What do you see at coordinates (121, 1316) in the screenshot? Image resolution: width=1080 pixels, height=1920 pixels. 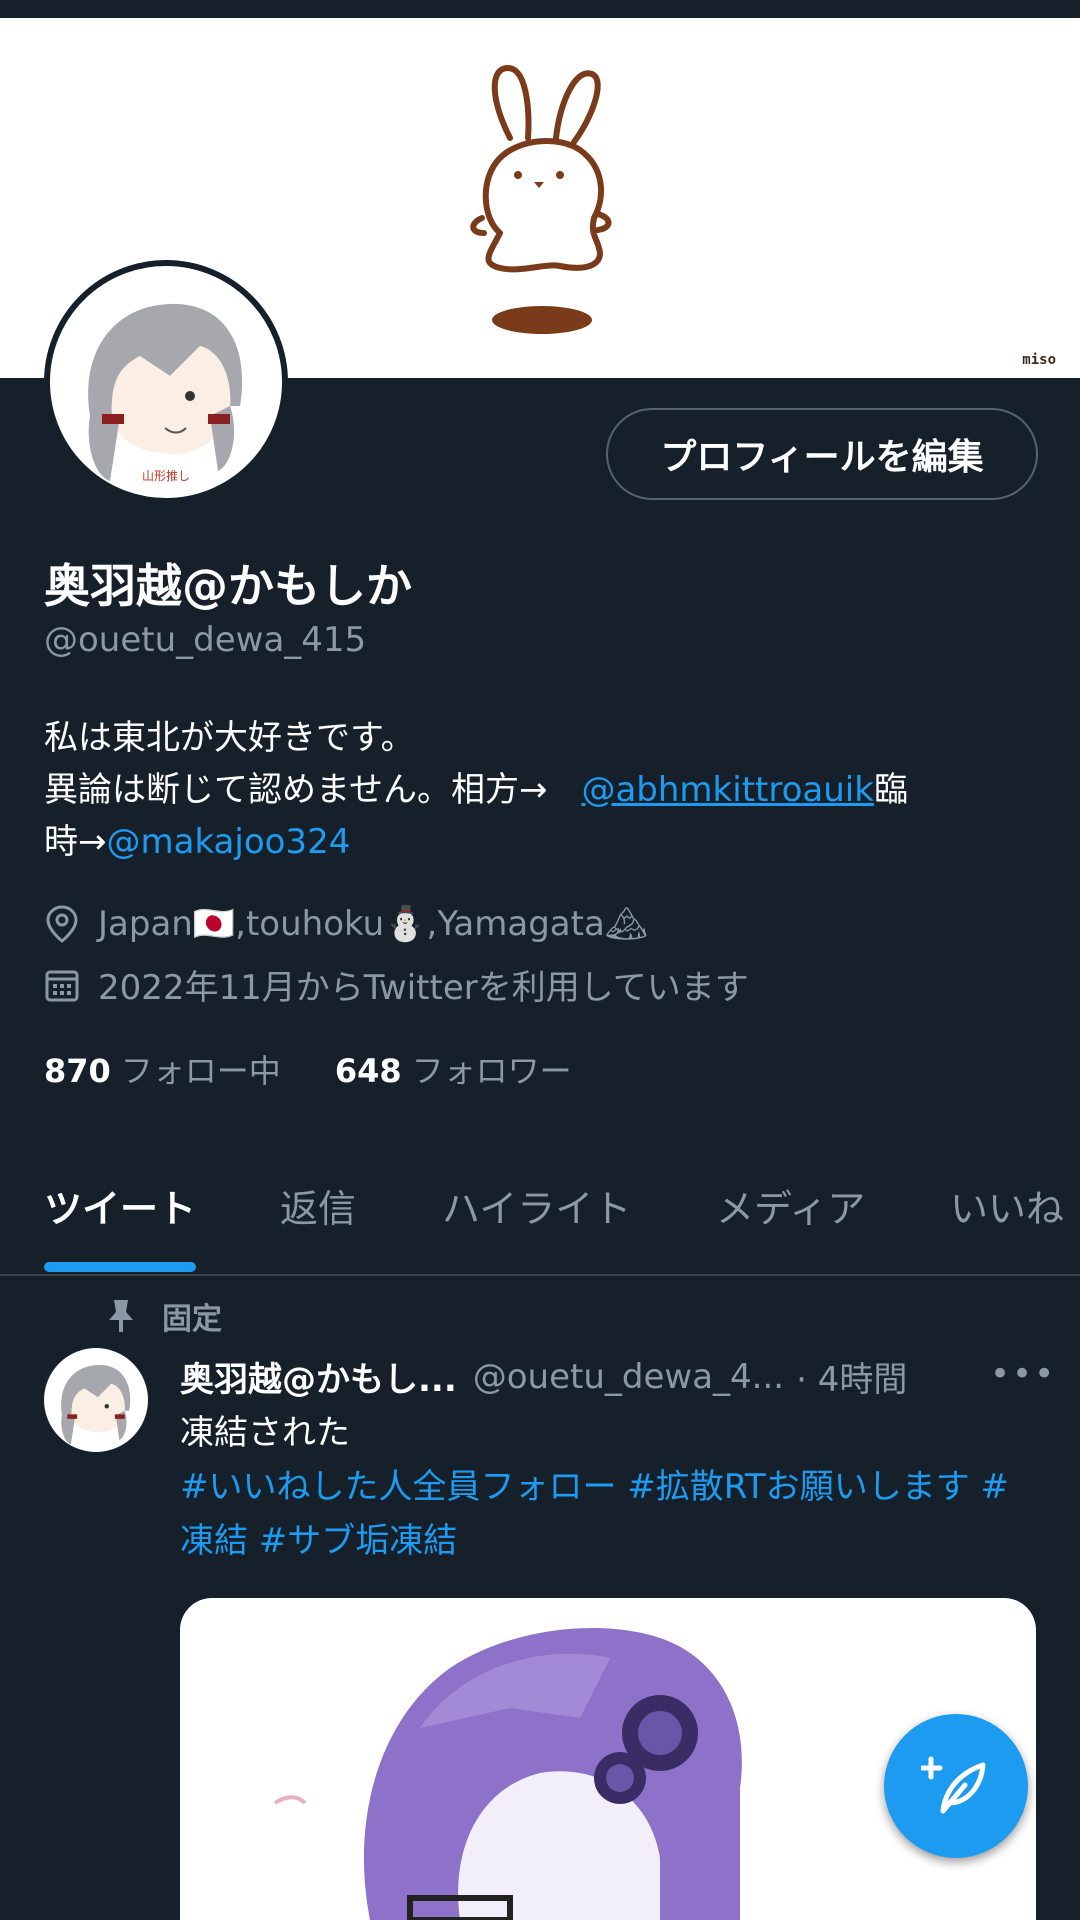 I see `pin-icon` at bounding box center [121, 1316].